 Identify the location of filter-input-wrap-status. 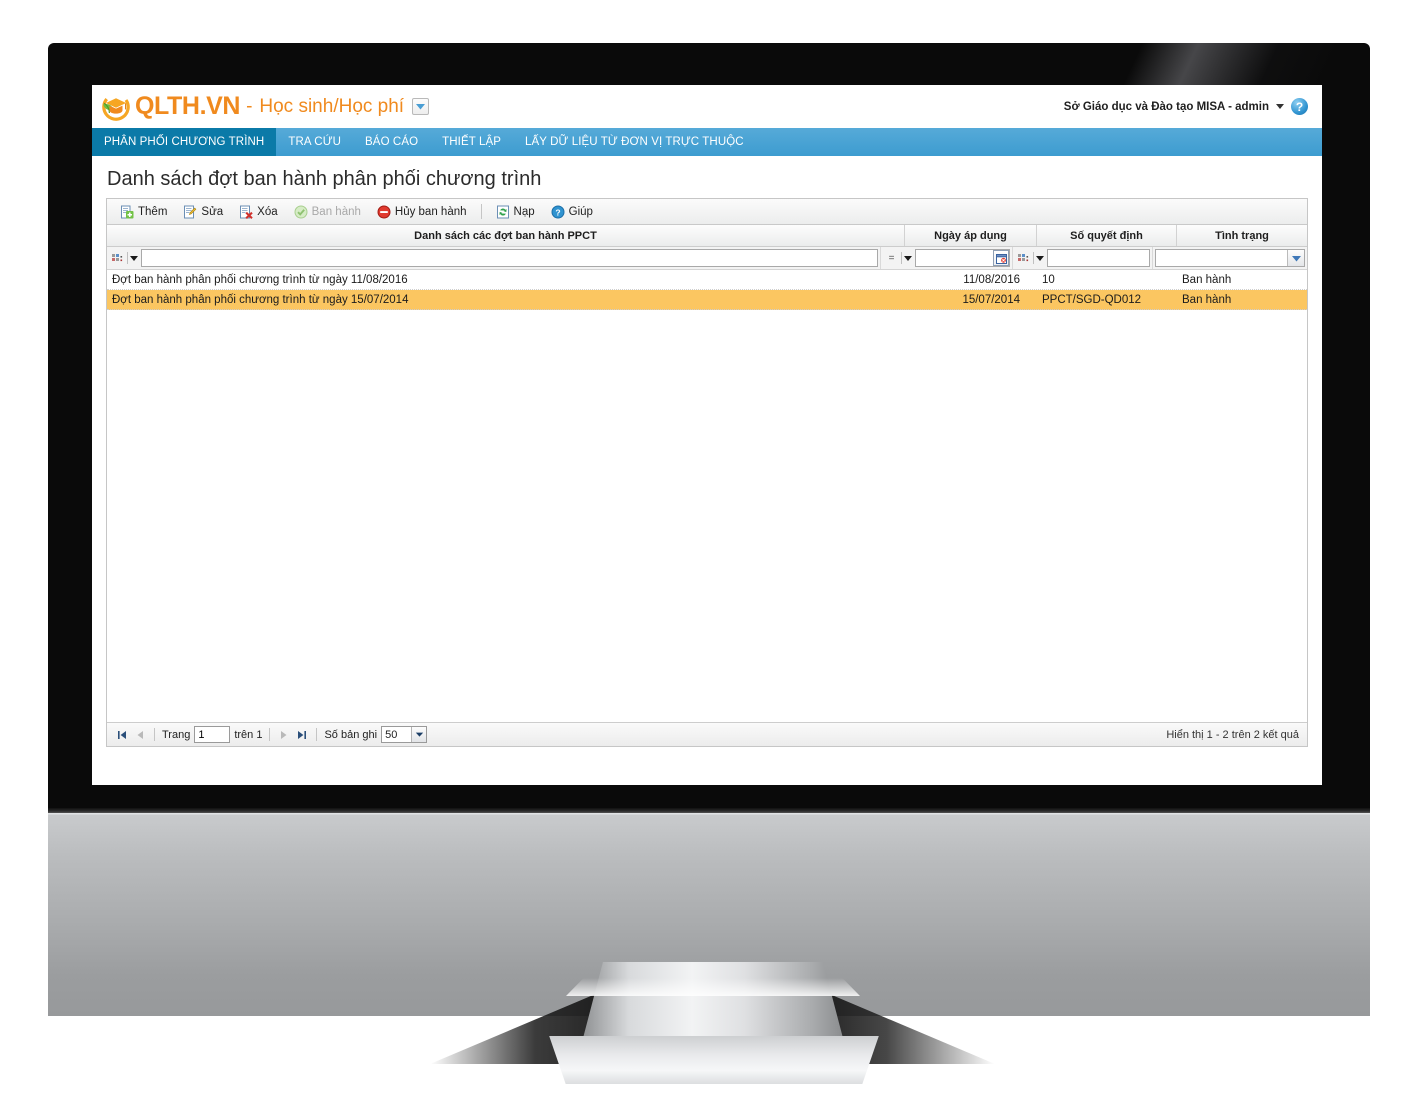
(1230, 258).